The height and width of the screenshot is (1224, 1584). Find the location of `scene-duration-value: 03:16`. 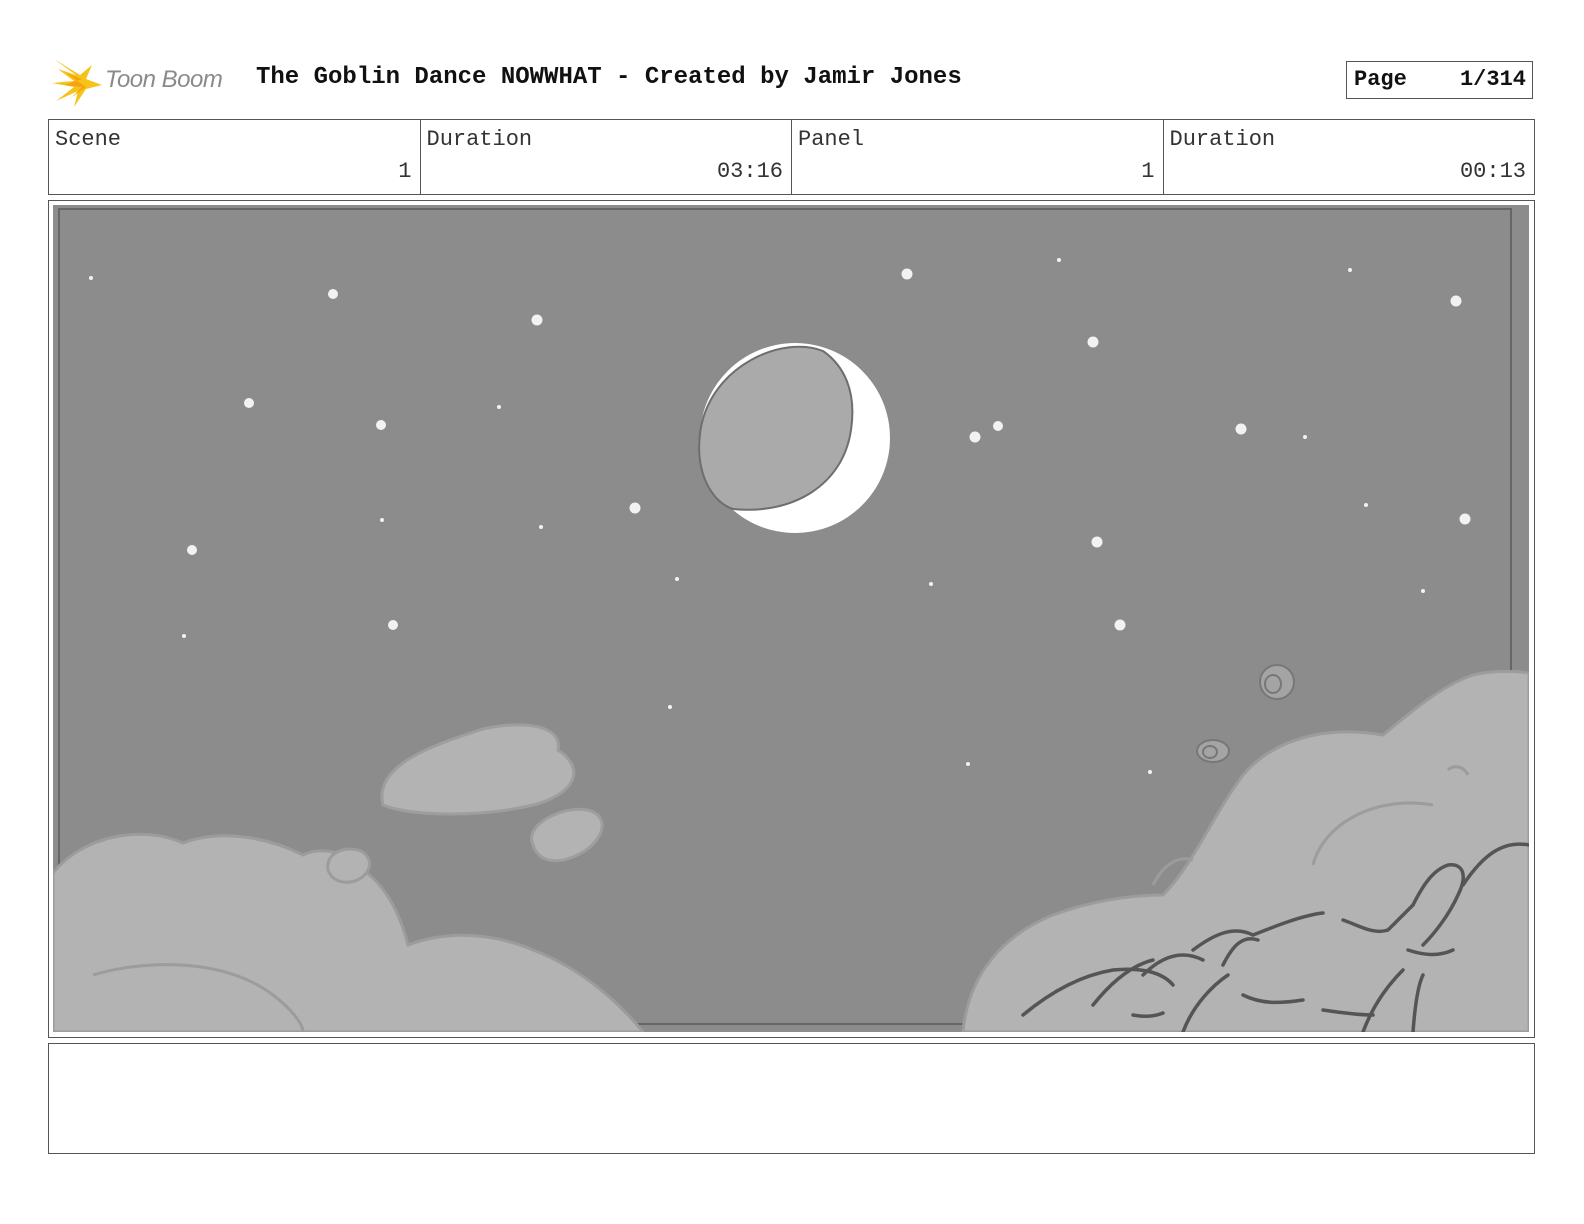

scene-duration-value: 03:16 is located at coordinates (749, 171).